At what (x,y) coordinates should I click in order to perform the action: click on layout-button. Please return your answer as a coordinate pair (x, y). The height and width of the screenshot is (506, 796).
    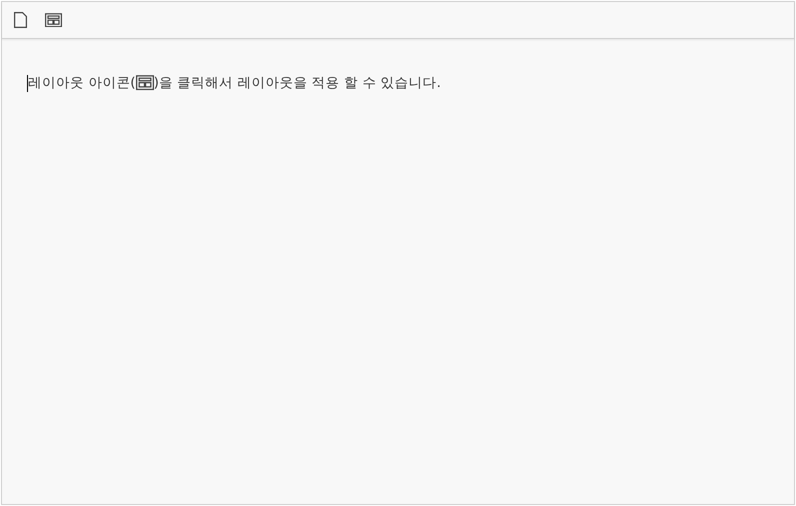
    Looking at the image, I should click on (53, 20).